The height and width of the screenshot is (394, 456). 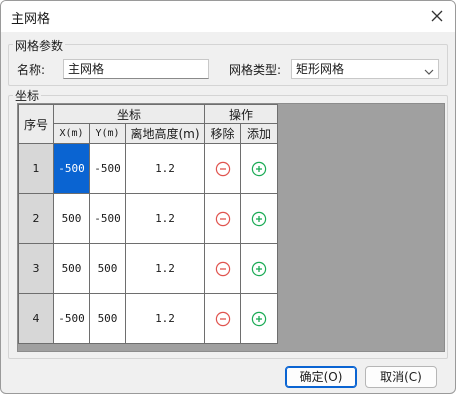 I want to click on row-index: 1, so click(x=36, y=168).